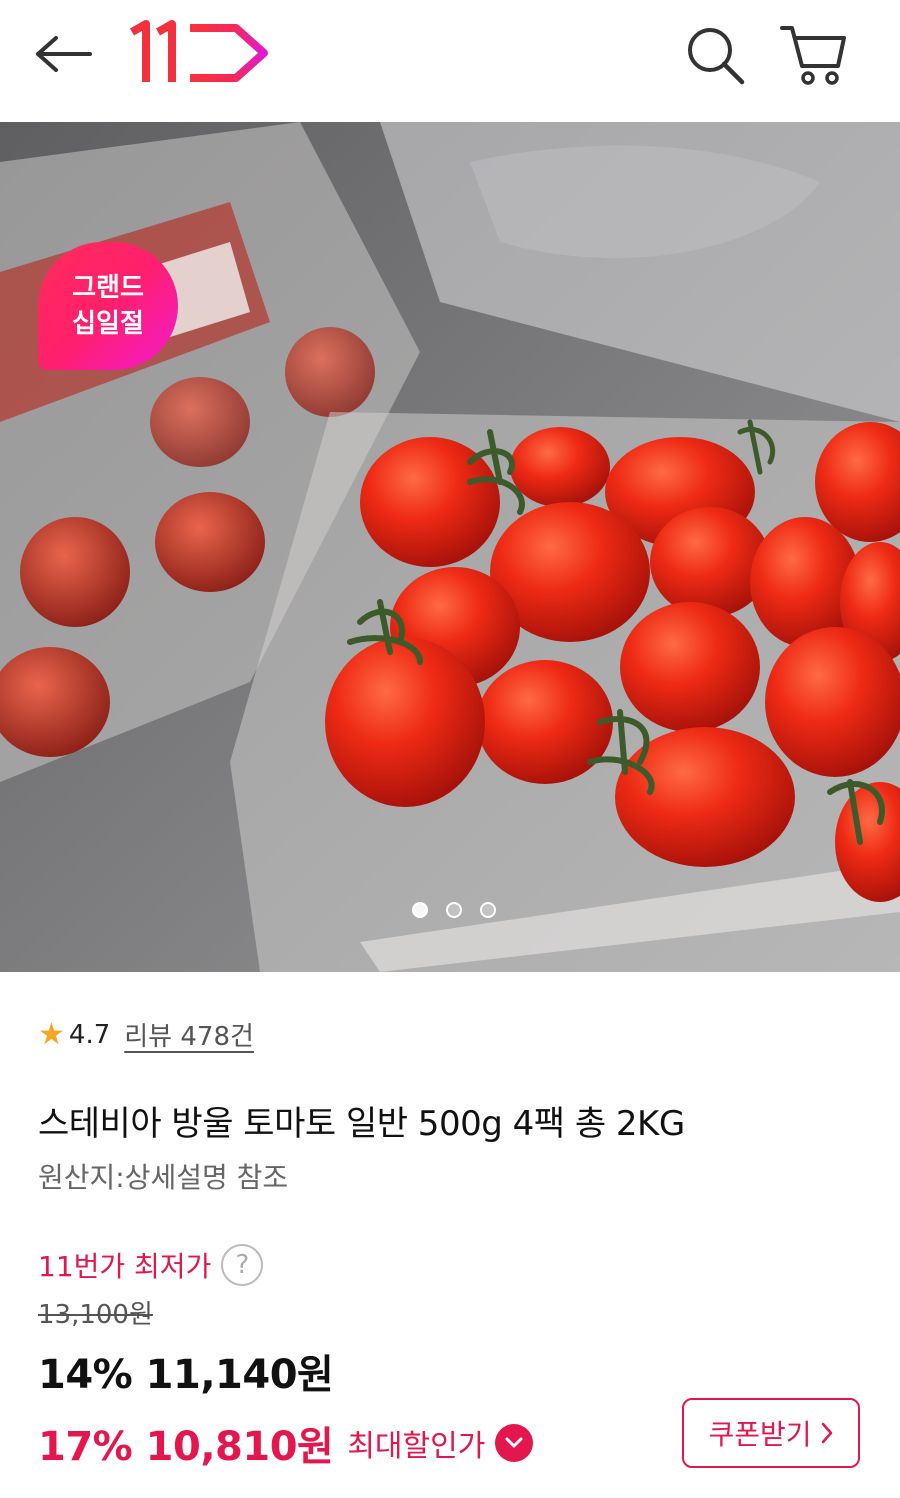  What do you see at coordinates (95, 1315) in the screenshot?
I see `original-price: 13,100원` at bounding box center [95, 1315].